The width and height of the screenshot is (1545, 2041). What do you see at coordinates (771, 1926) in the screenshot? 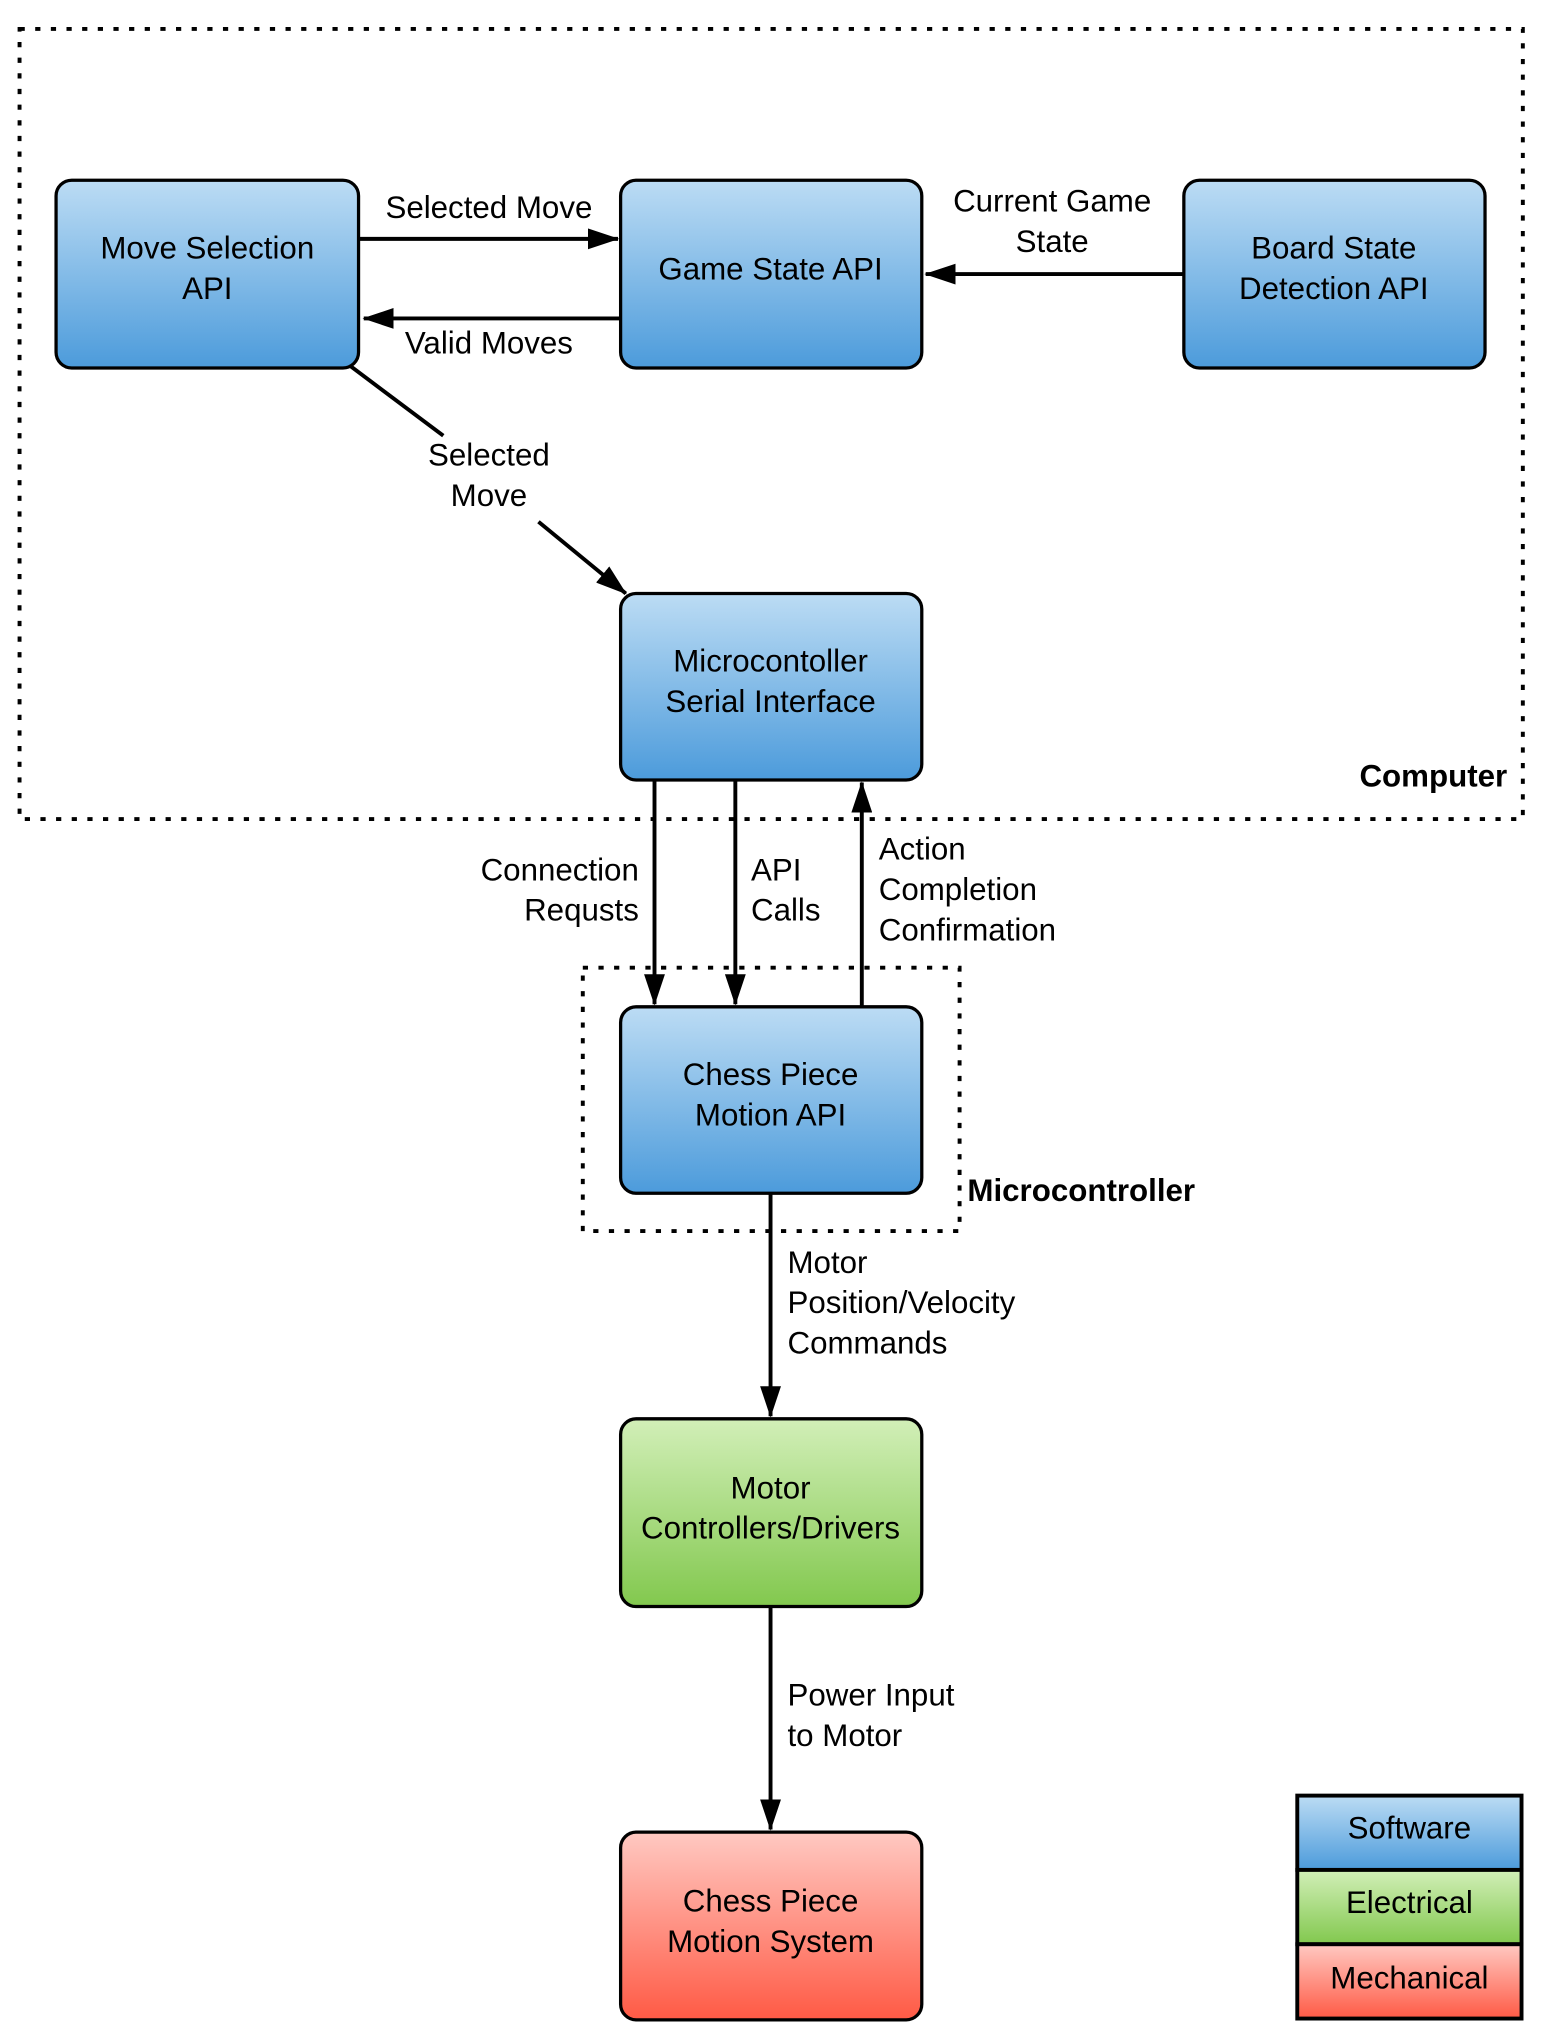
I see `node-chess-piece-motion-system: Chess Piece Motion System` at bounding box center [771, 1926].